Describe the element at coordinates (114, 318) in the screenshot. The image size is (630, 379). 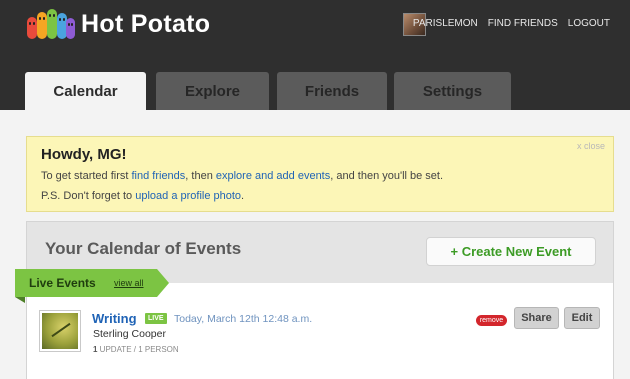
I see `event-title-link: Writing` at that location.